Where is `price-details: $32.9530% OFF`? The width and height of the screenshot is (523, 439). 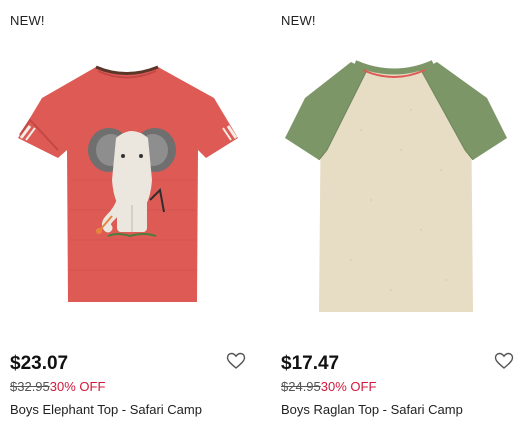
price-details: $32.9530% OFF is located at coordinates (57, 386).